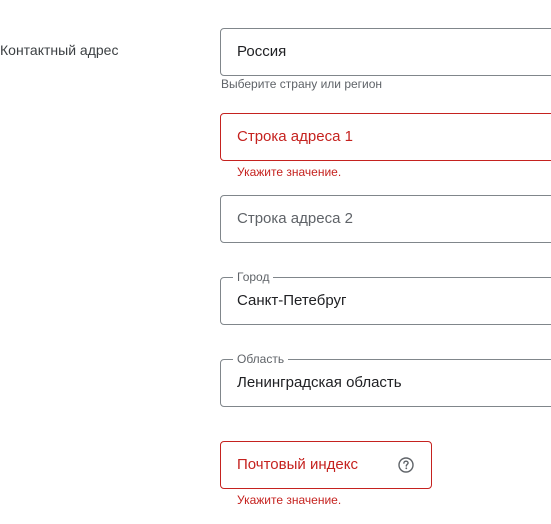 The width and height of the screenshot is (551, 524). What do you see at coordinates (385, 137) in the screenshot?
I see `address-line1-input: Строка адреса 1` at bounding box center [385, 137].